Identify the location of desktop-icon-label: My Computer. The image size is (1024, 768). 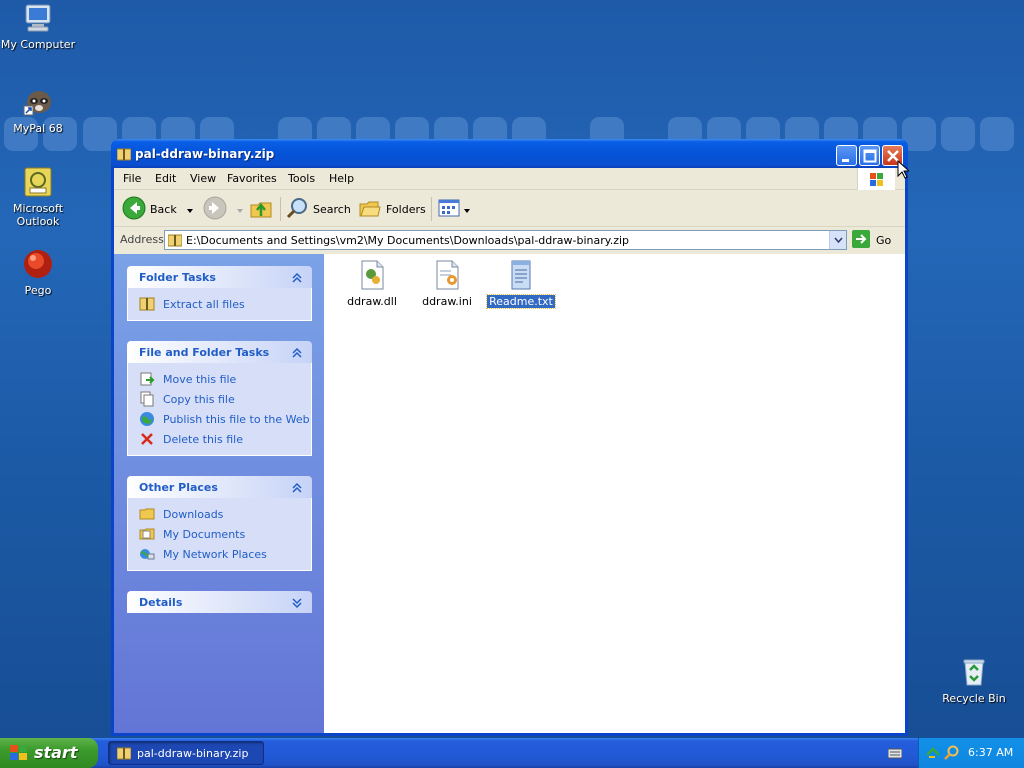
(38, 44).